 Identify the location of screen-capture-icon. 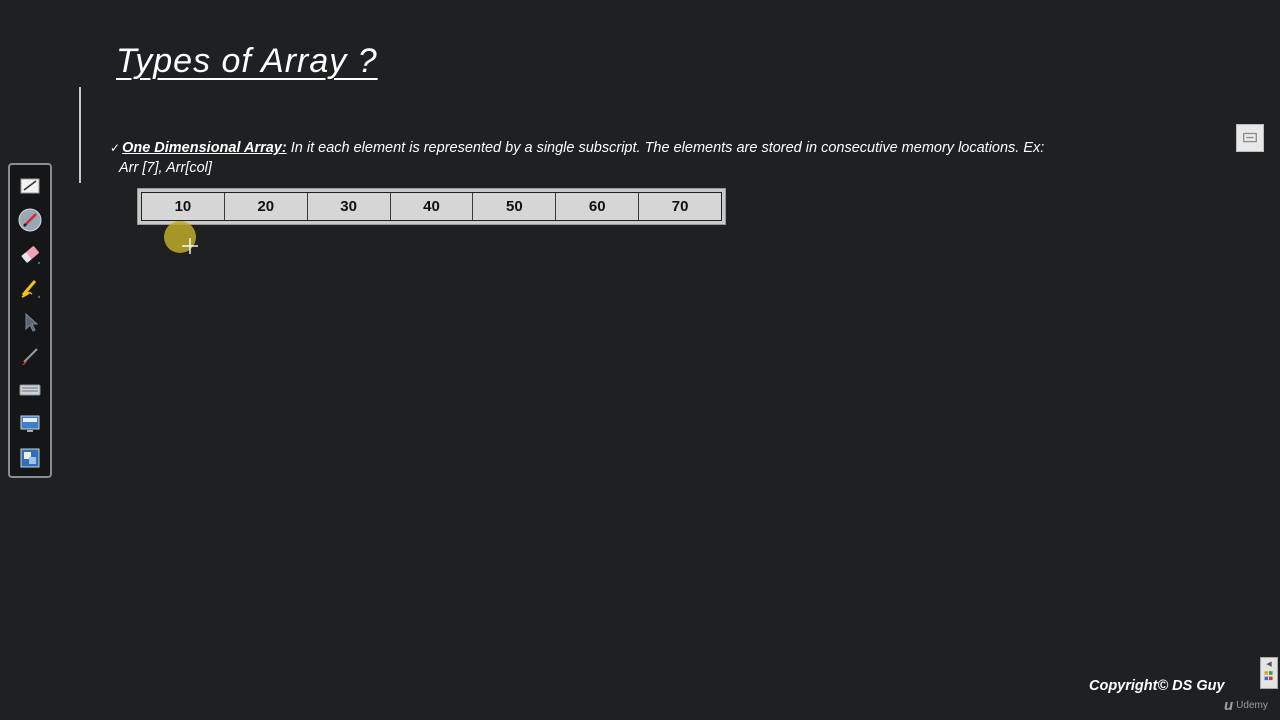
(30, 424).